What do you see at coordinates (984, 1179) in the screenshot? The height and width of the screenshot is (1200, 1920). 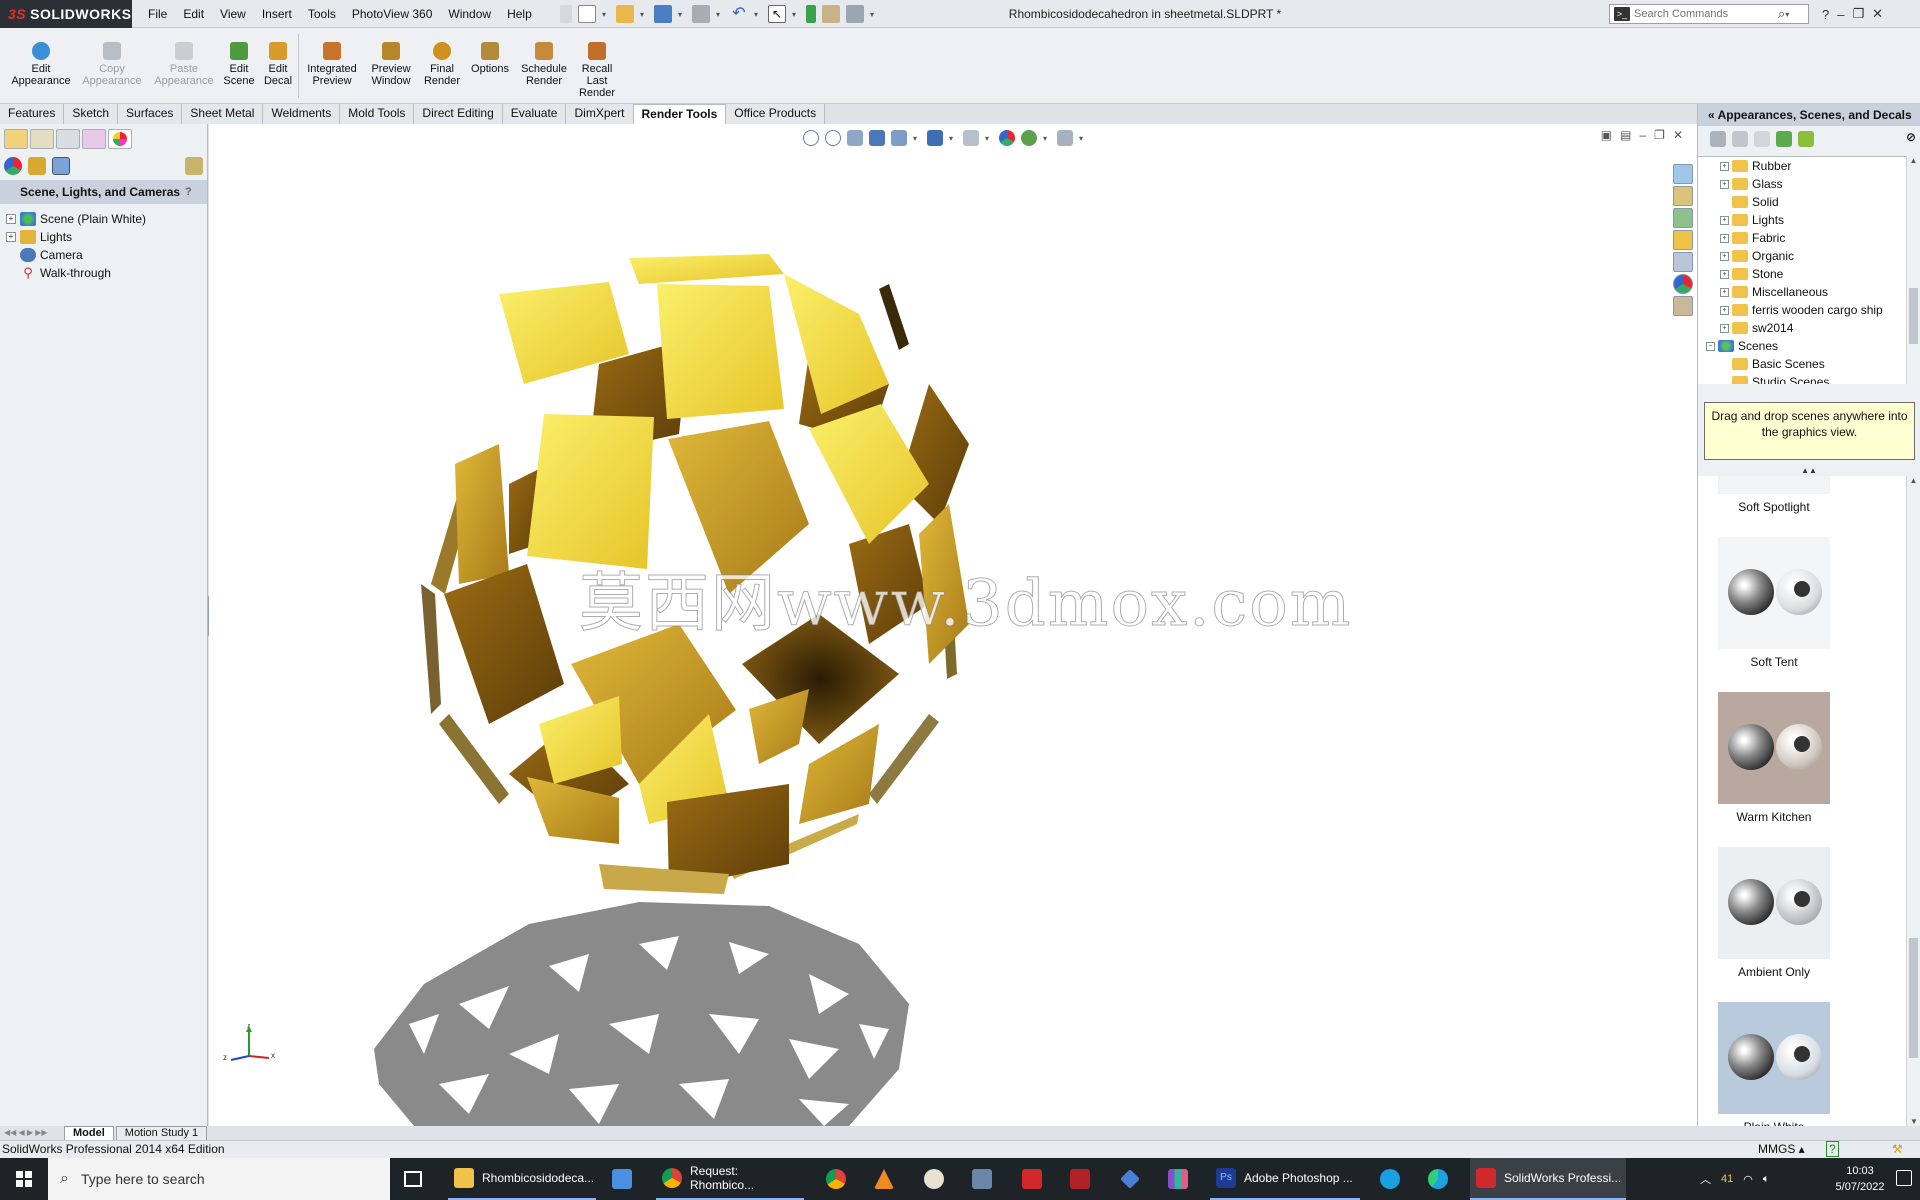 I see `taskbar-calculator` at bounding box center [984, 1179].